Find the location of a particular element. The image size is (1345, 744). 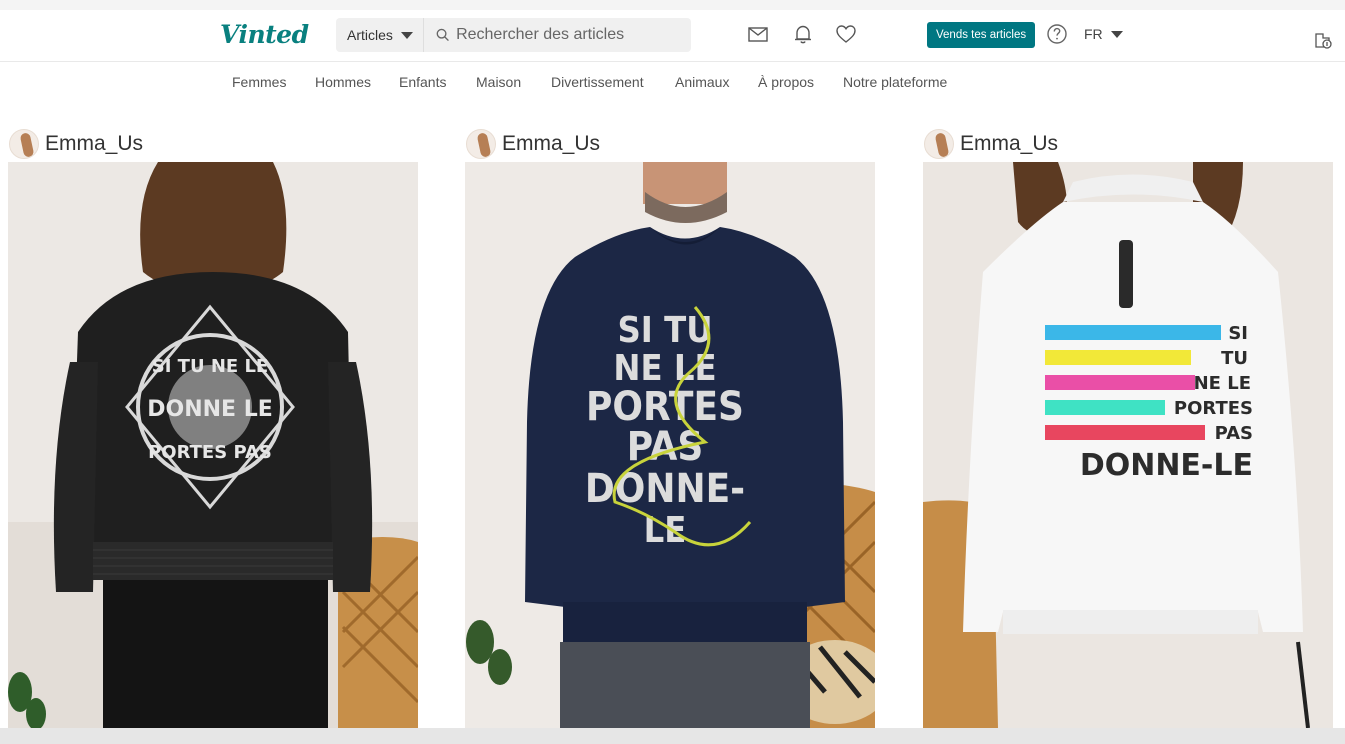

print-text: TU is located at coordinates (1234, 358).